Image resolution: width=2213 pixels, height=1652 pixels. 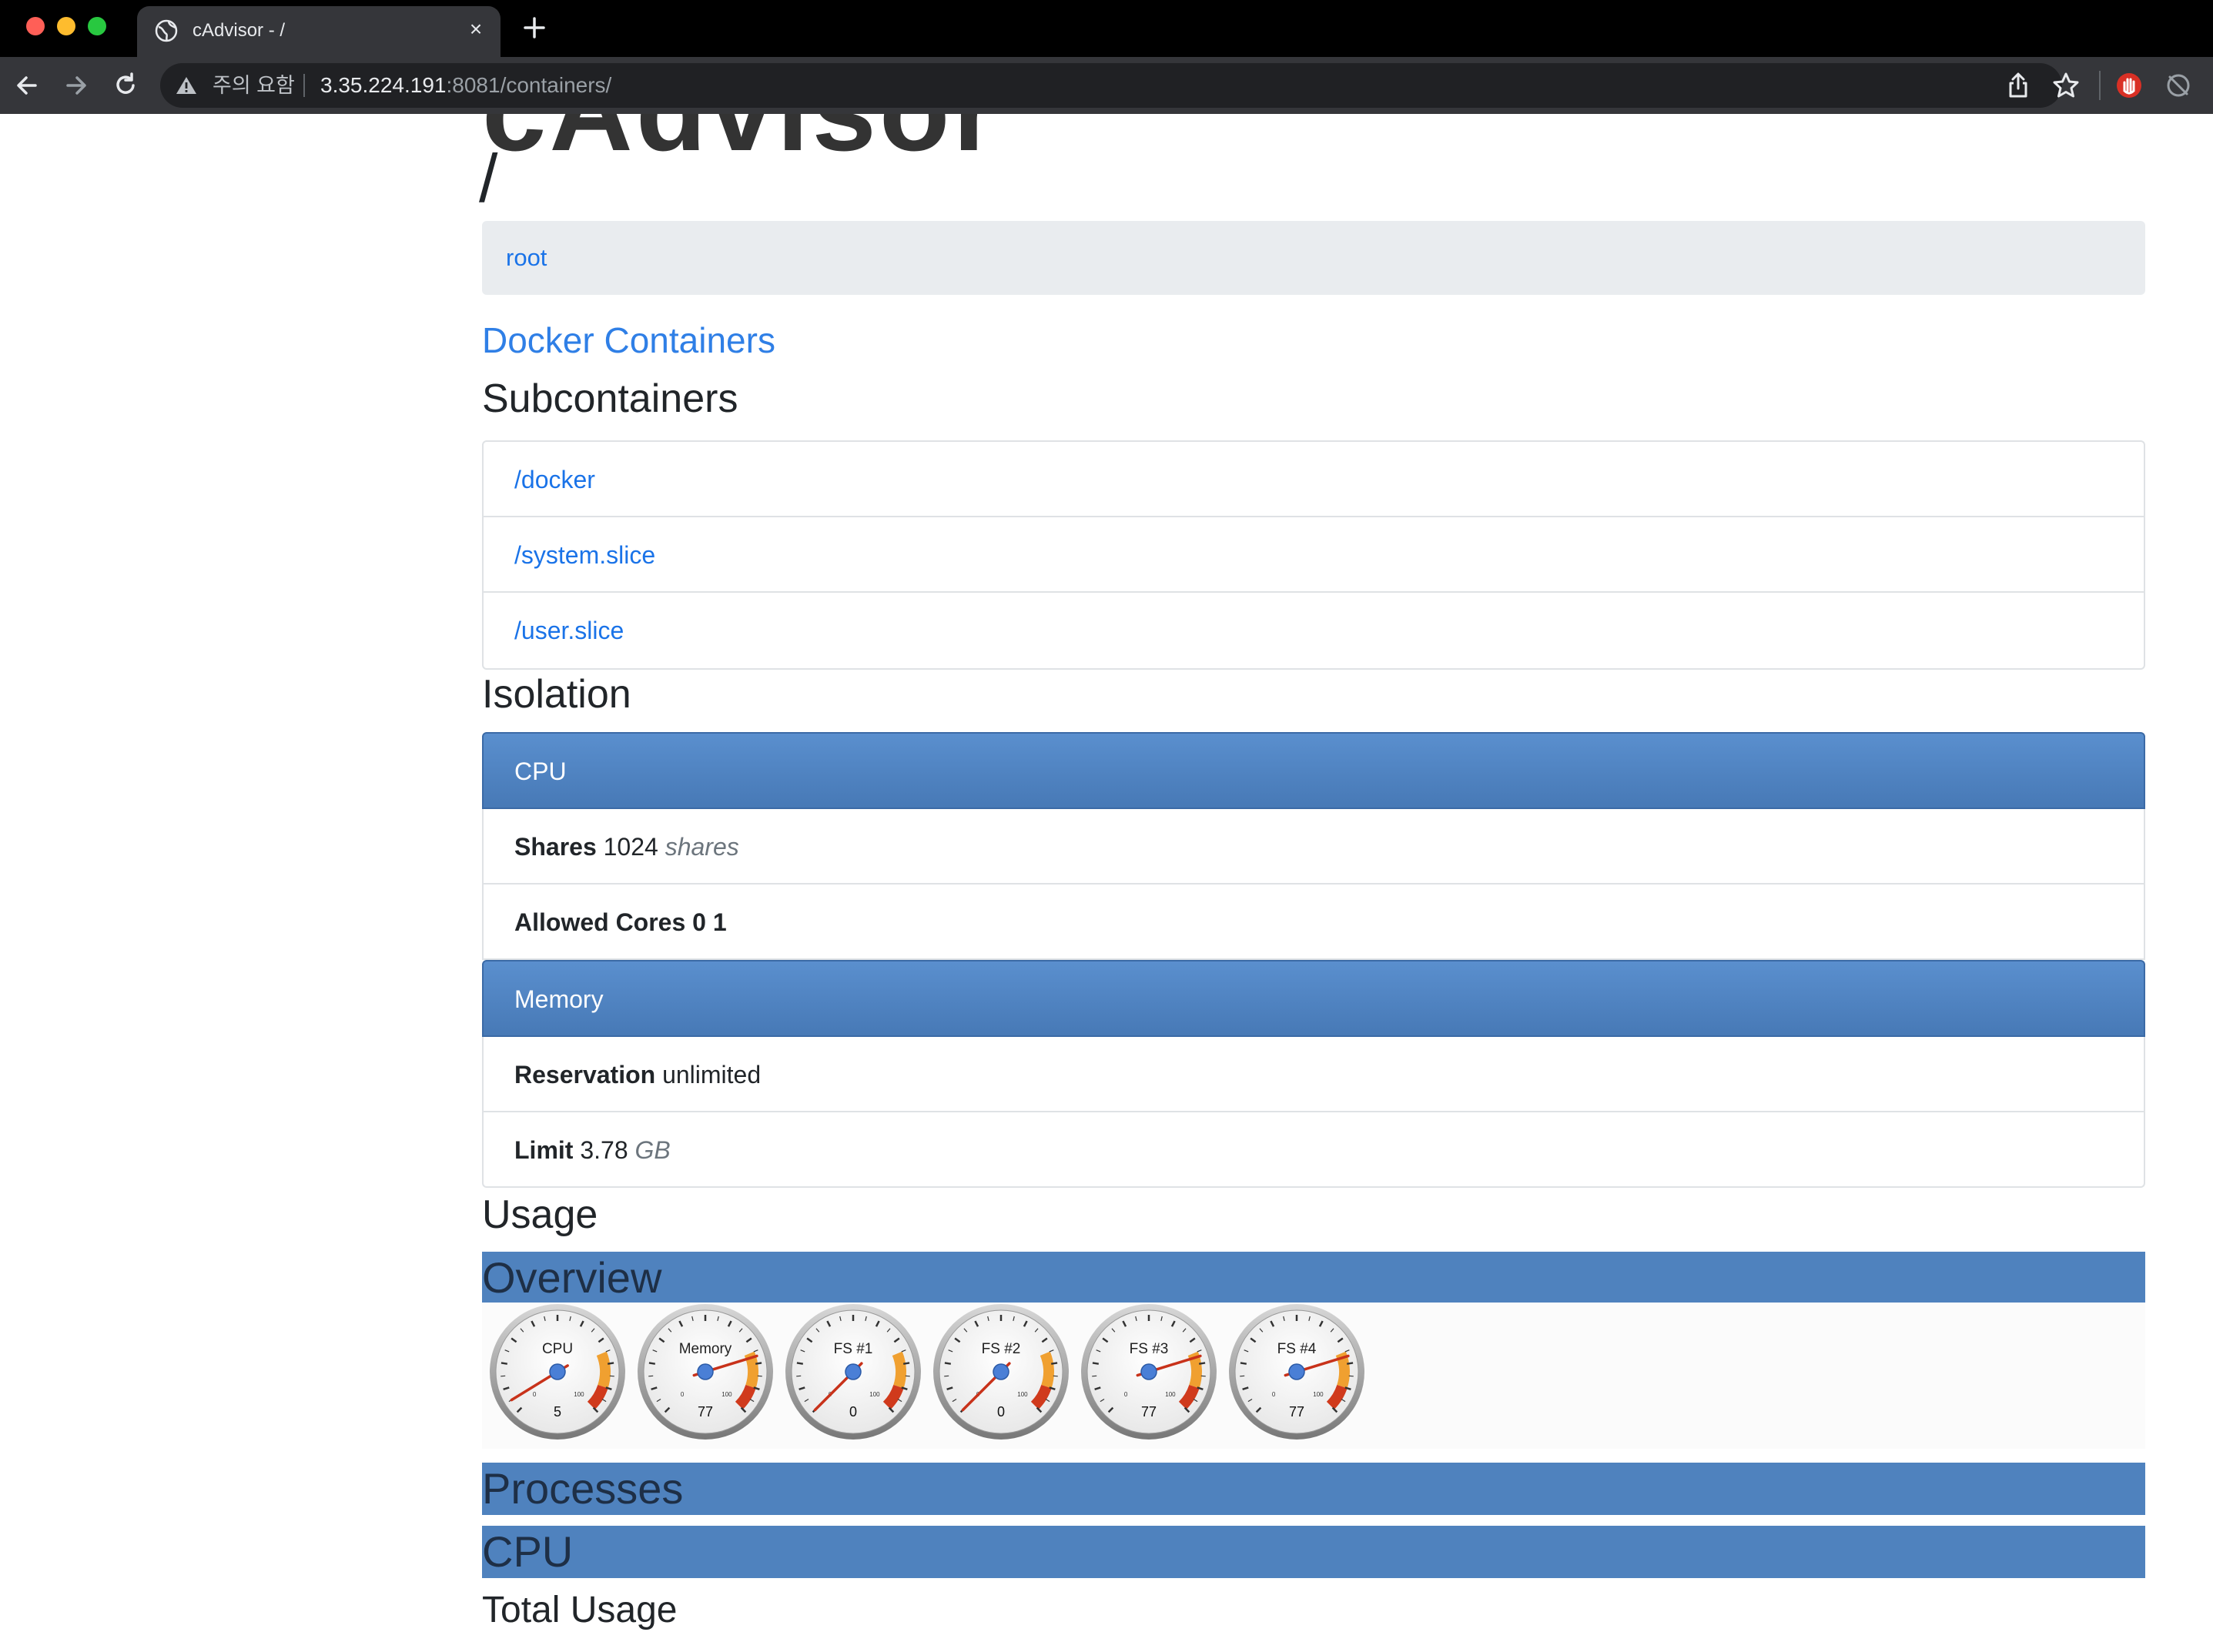 What do you see at coordinates (1314, 1489) in the screenshot?
I see `processes-band: Processes` at bounding box center [1314, 1489].